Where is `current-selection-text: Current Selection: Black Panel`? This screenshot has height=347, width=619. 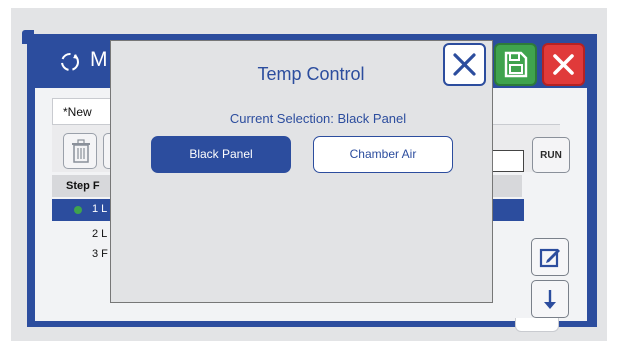
current-selection-text: Current Selection: Black Panel is located at coordinates (318, 118).